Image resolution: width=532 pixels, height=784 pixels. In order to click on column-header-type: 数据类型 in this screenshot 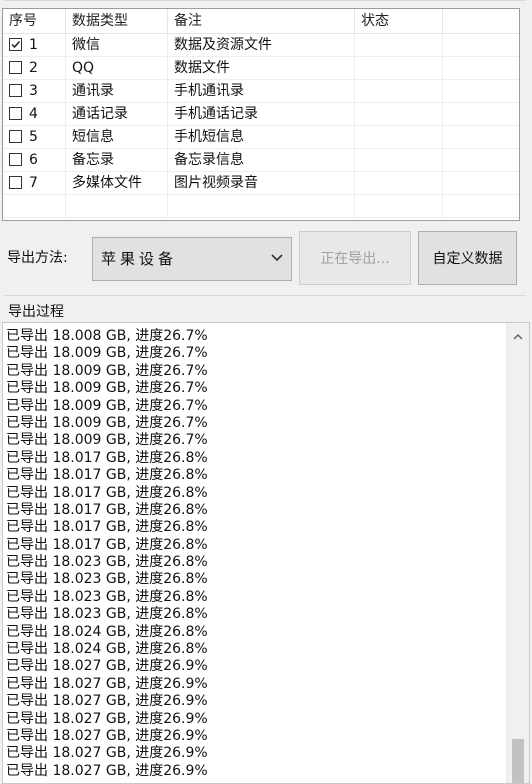, I will do `click(117, 21)`.